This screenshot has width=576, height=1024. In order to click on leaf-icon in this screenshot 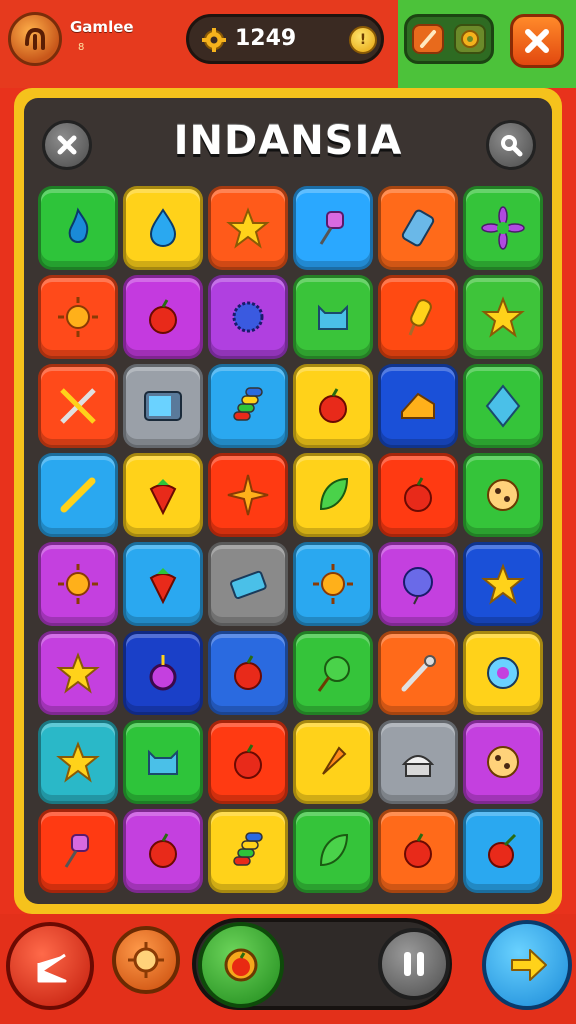, I will do `click(334, 494)`.